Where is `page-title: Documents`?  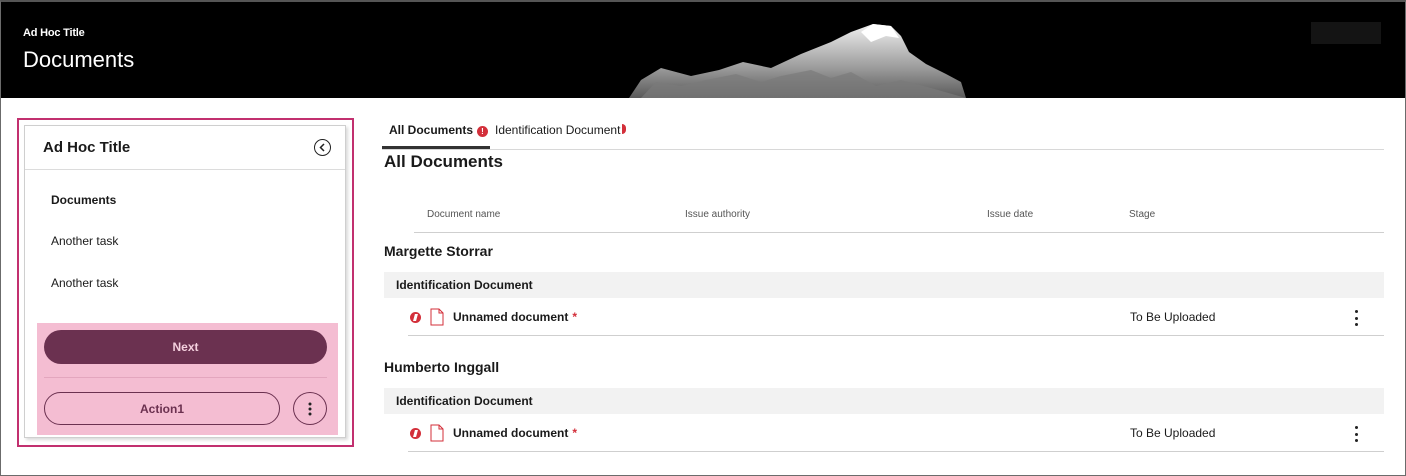
page-title: Documents is located at coordinates (79, 59).